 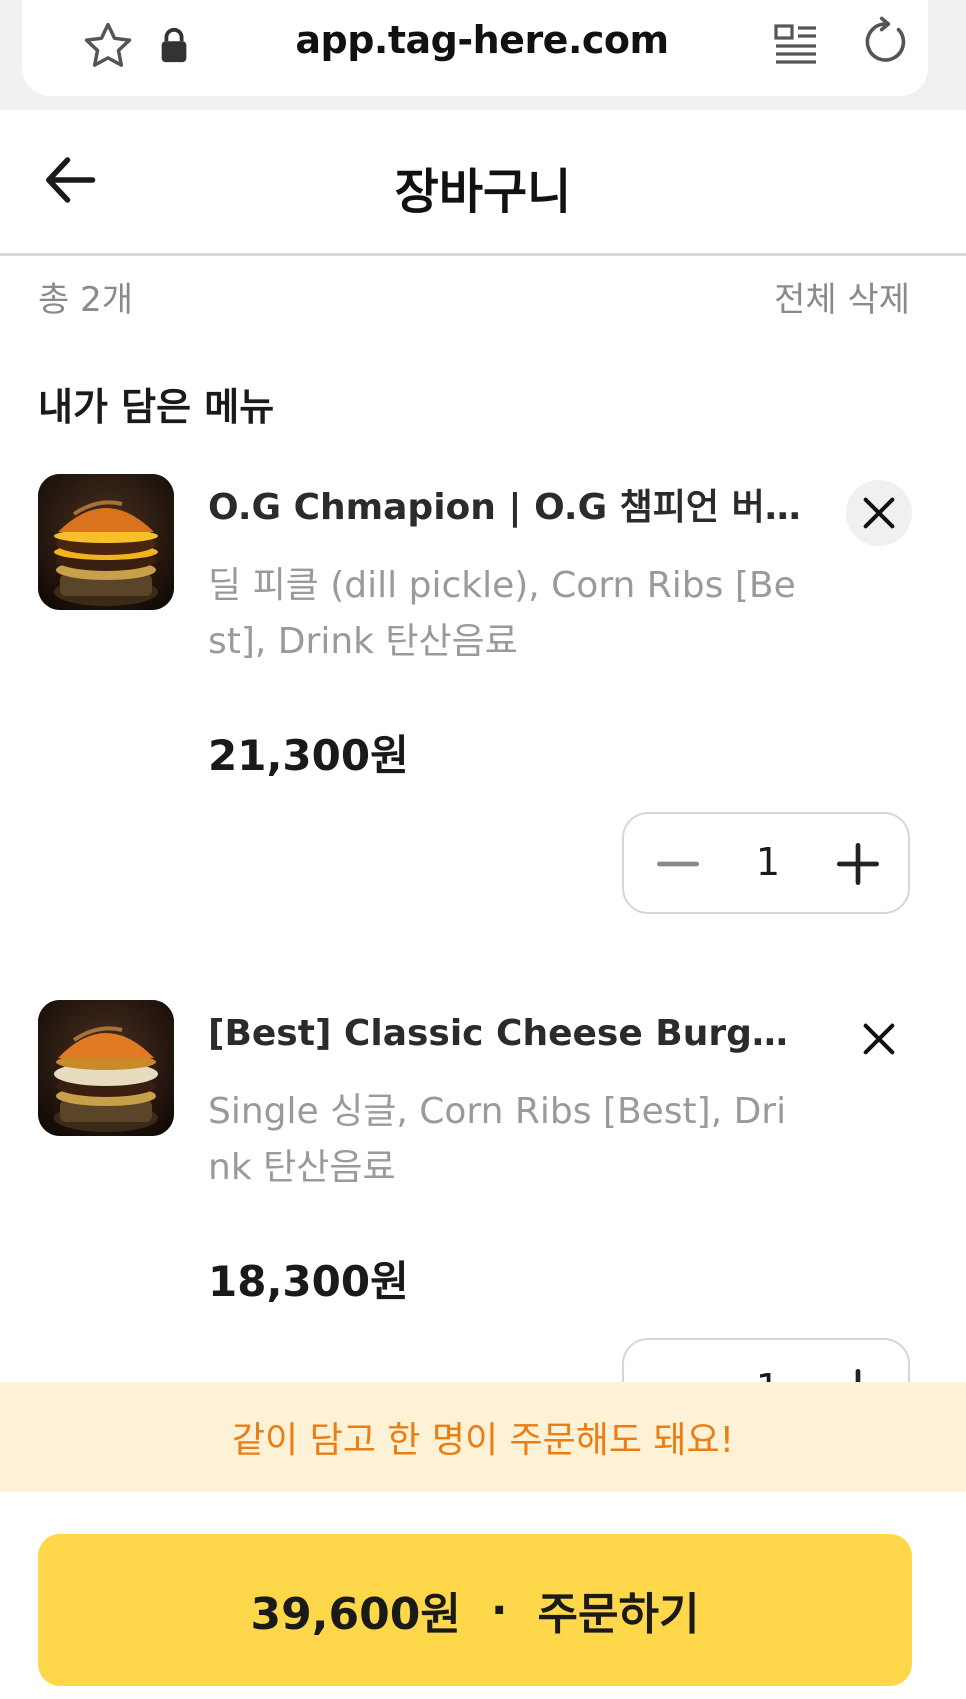 I want to click on quantity-stepper: 1, so click(x=766, y=863).